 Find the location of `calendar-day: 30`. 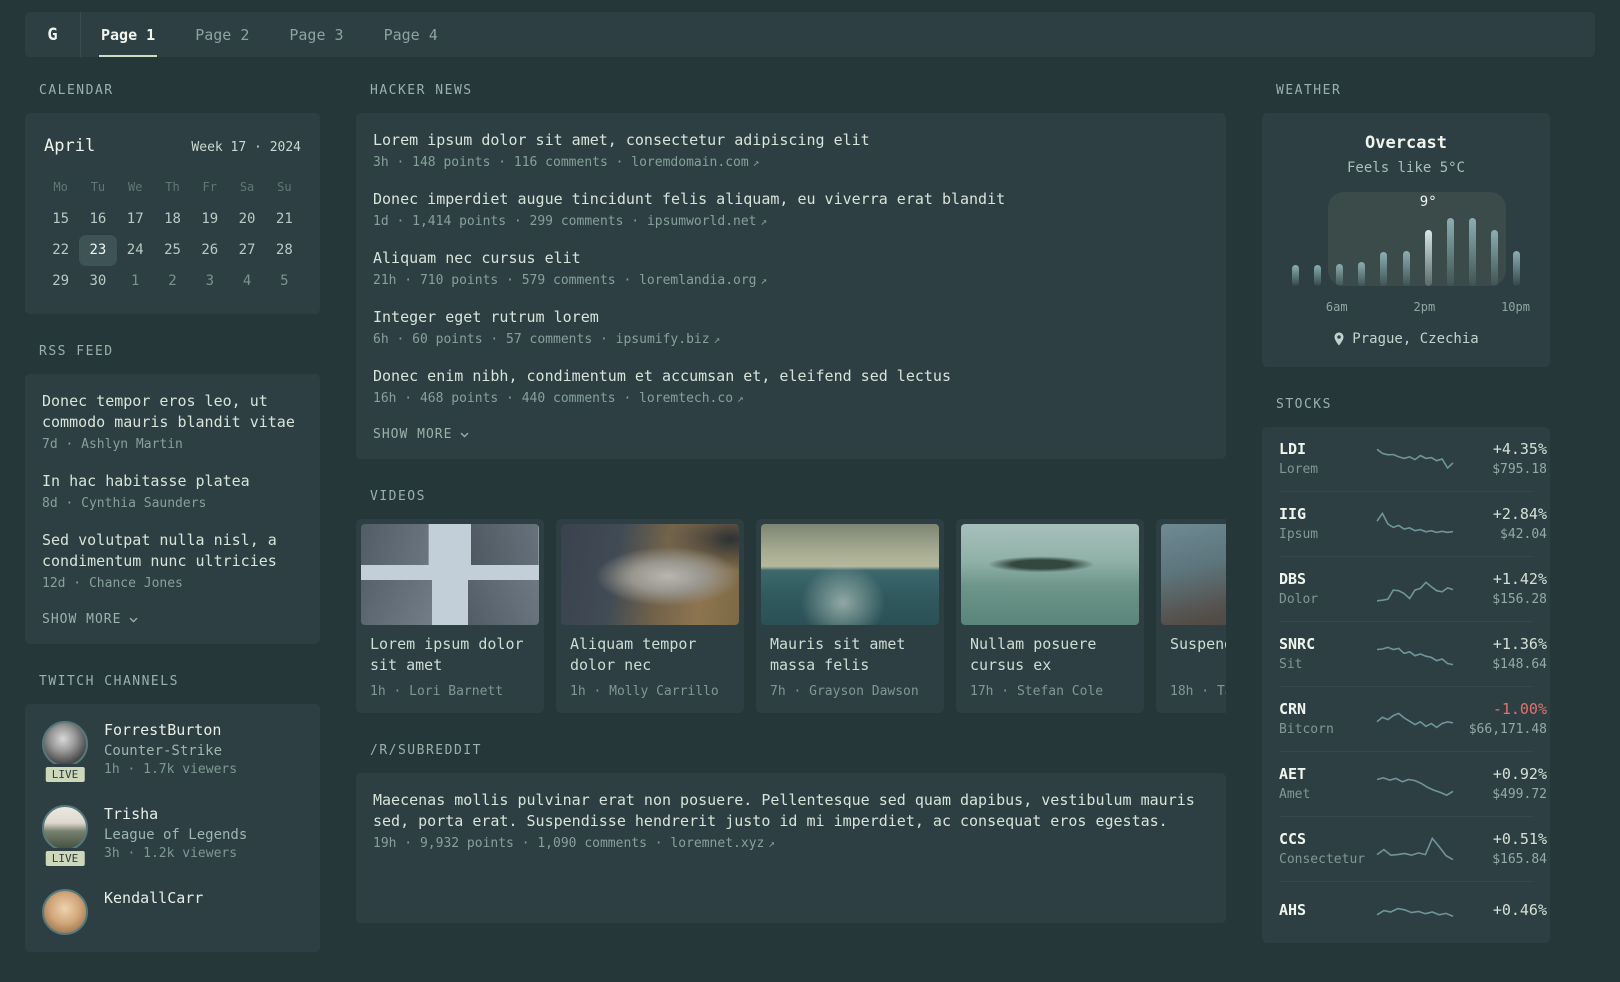

calendar-day: 30 is located at coordinates (97, 281).